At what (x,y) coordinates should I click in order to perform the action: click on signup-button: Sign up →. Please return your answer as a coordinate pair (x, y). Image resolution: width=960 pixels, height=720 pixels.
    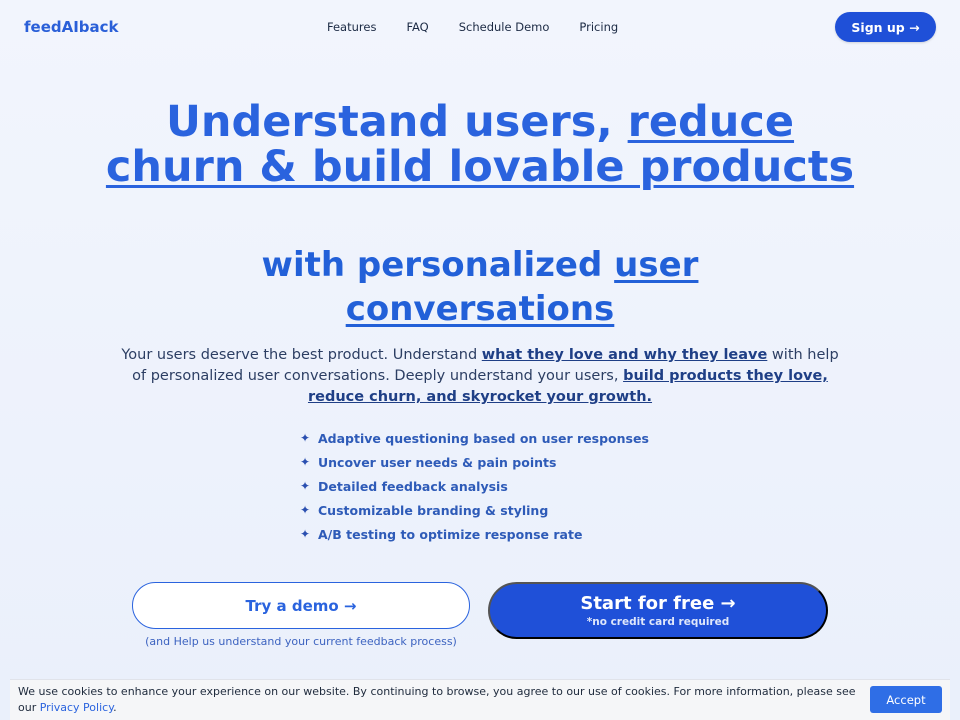
    Looking at the image, I should click on (885, 27).